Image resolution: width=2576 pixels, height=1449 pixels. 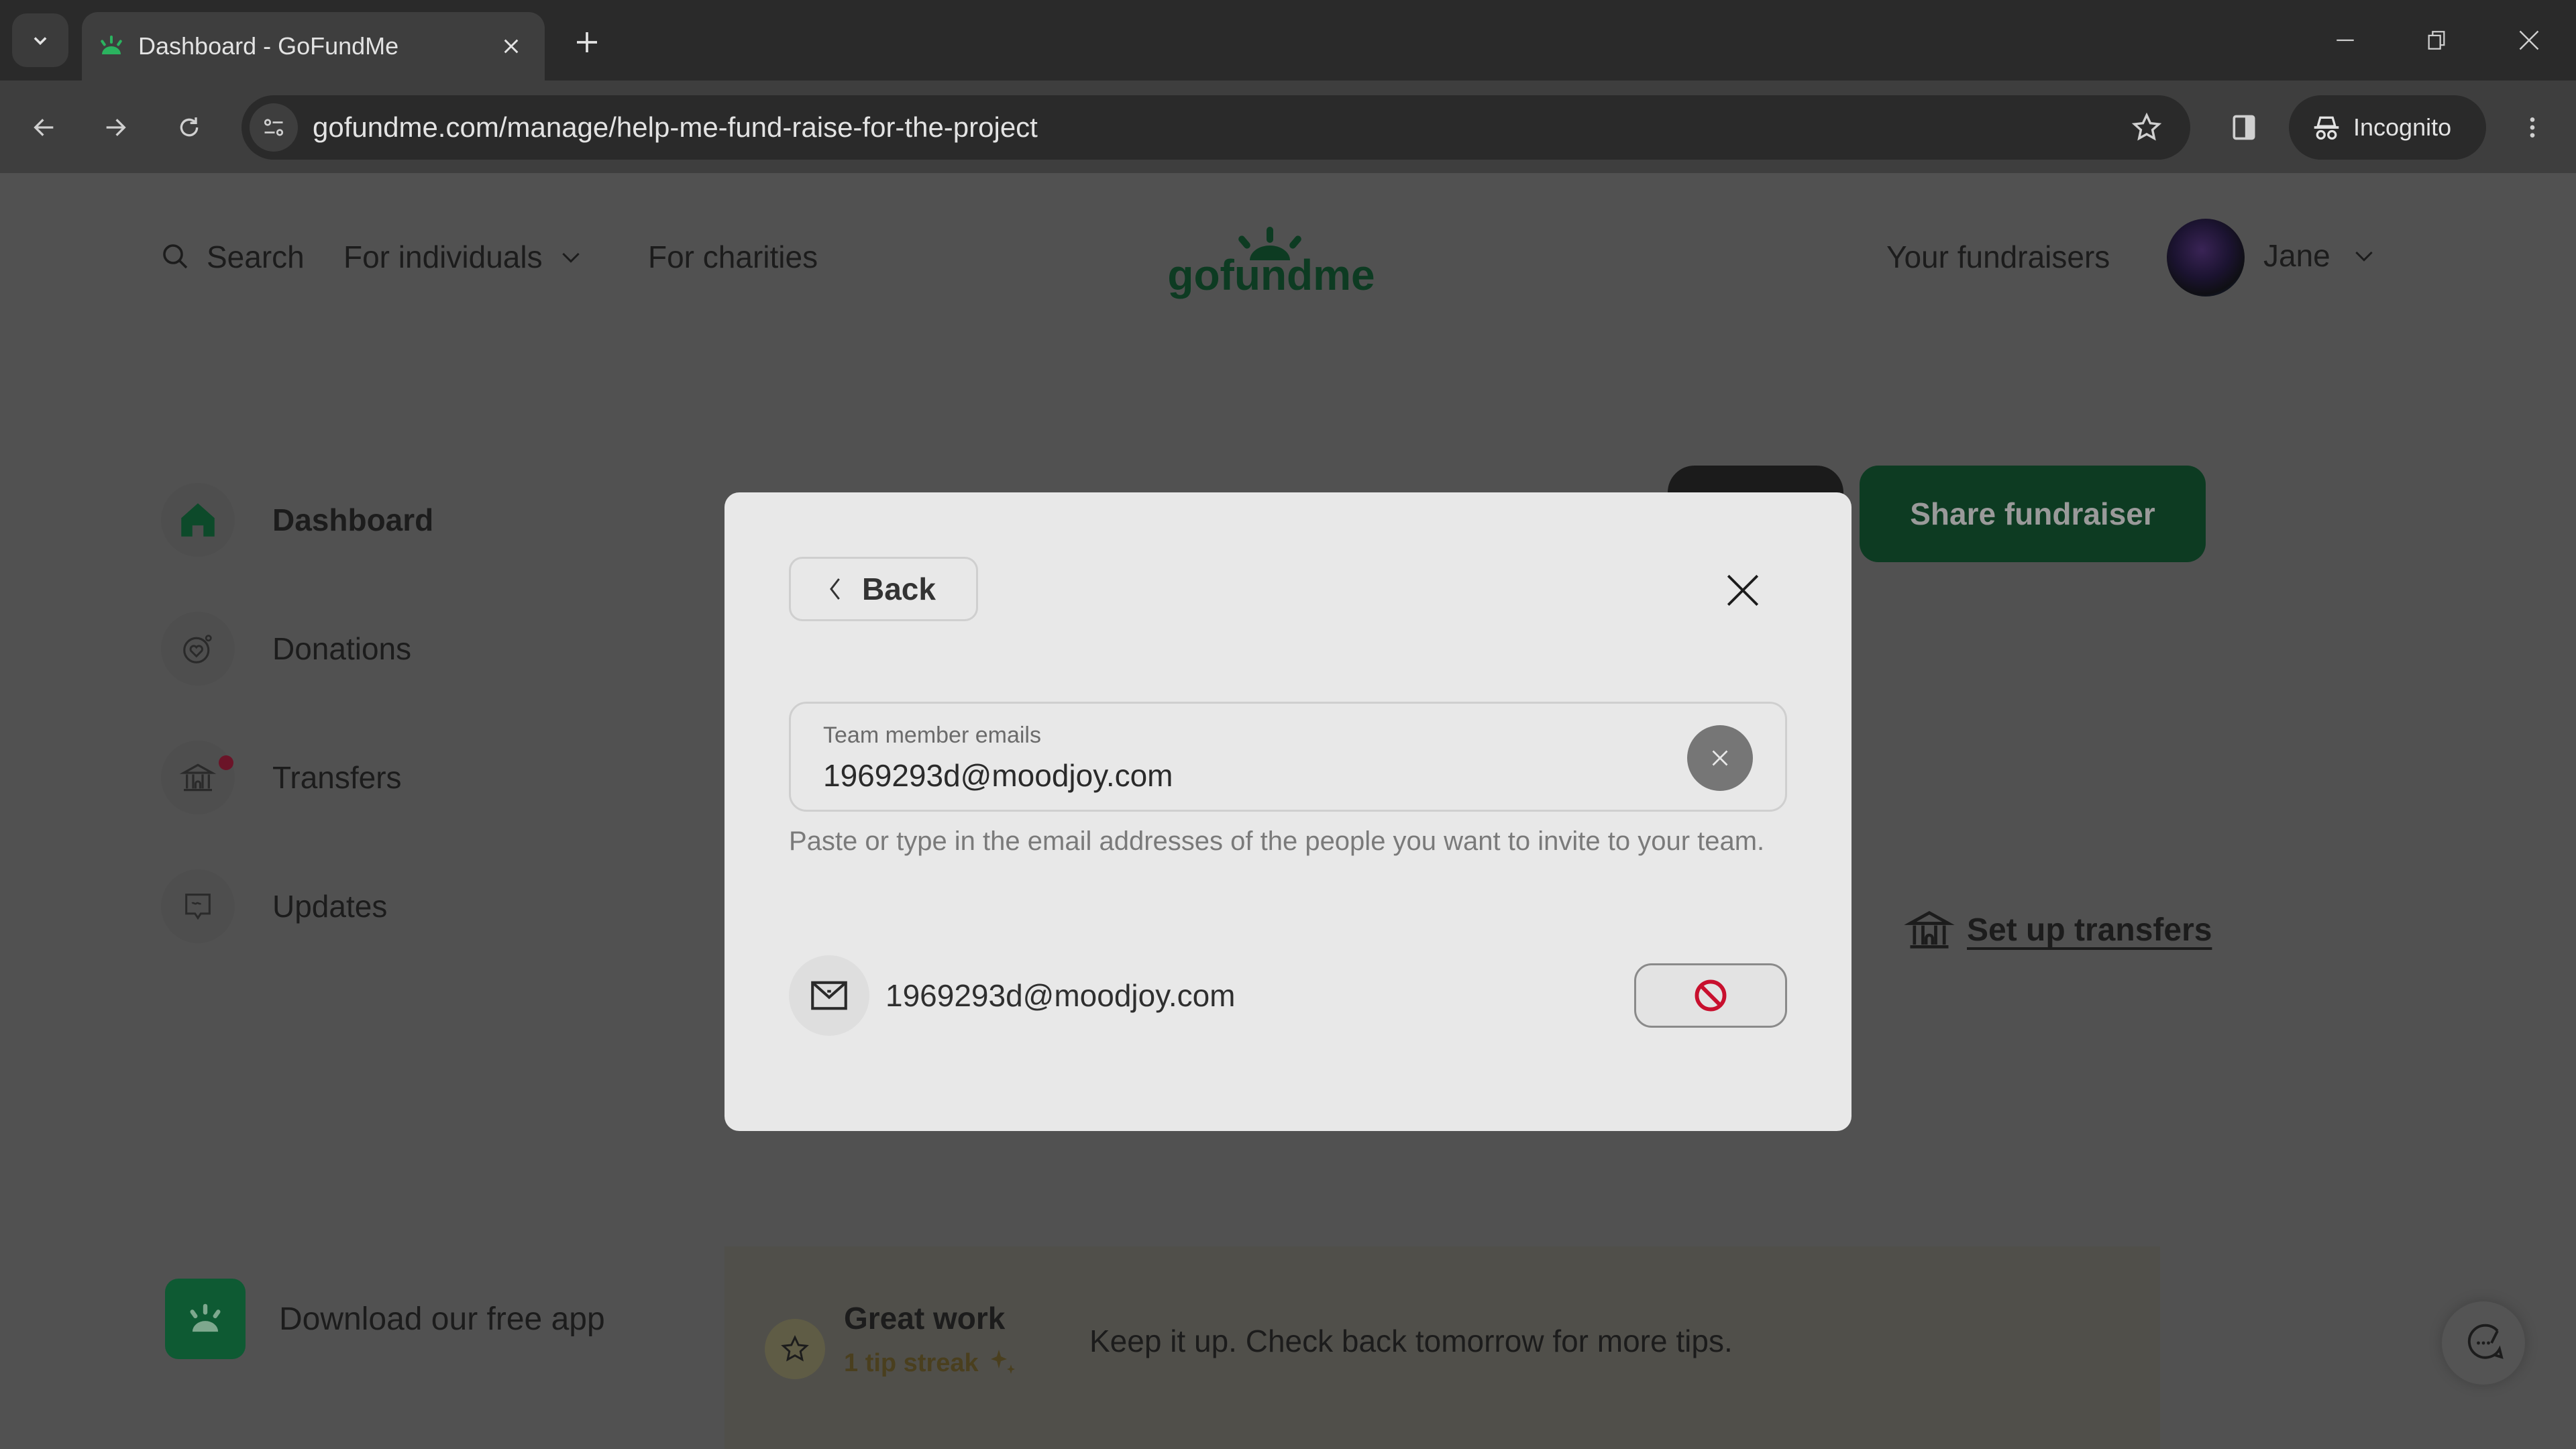 I want to click on sidebar-item-updates: Updates, so click(x=274, y=906).